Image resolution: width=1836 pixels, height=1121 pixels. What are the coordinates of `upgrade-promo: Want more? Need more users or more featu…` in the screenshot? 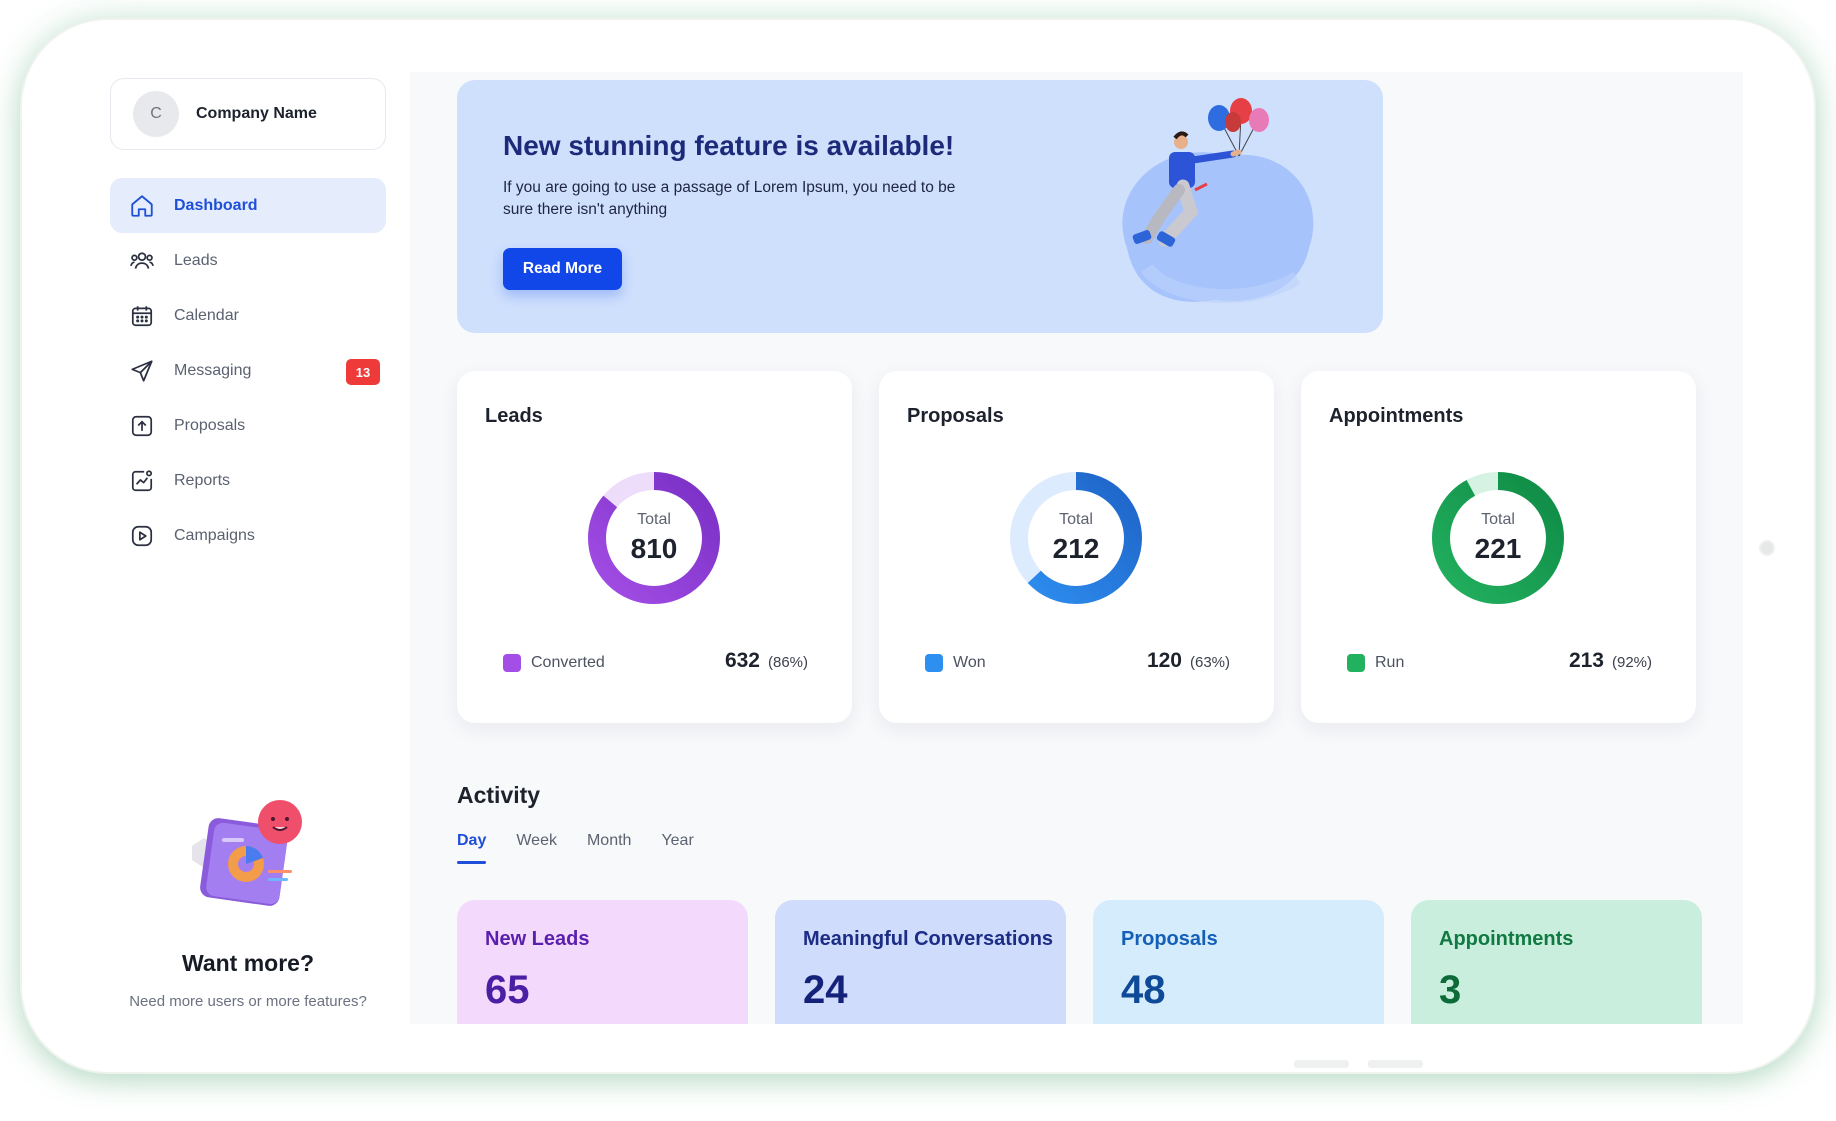 It's located at (248, 902).